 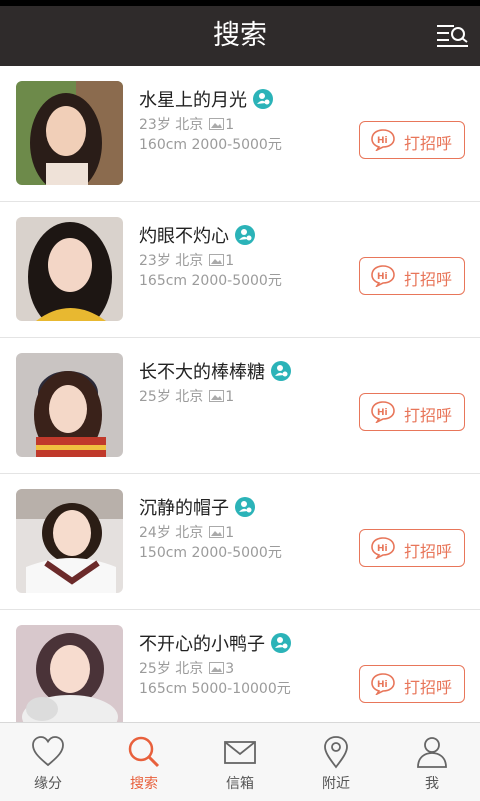 I want to click on search-icon, so click(x=144, y=752).